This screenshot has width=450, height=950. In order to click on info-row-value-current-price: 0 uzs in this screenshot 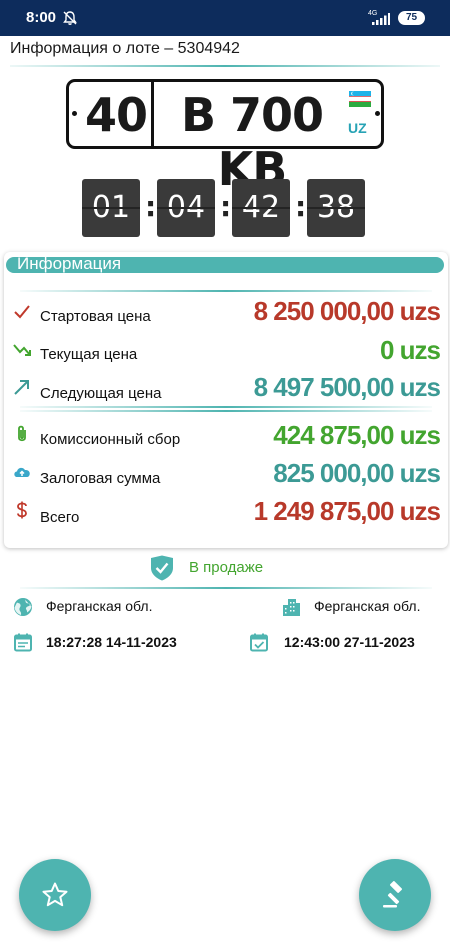, I will do `click(410, 350)`.